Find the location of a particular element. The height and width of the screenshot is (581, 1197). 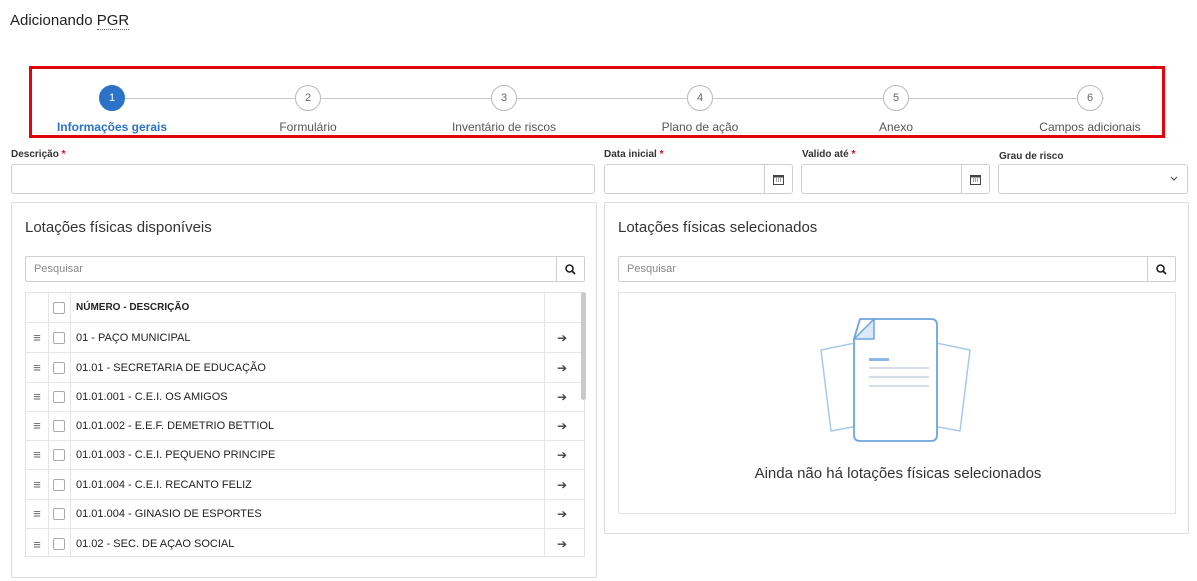

select-all-checkbox is located at coordinates (59, 307).